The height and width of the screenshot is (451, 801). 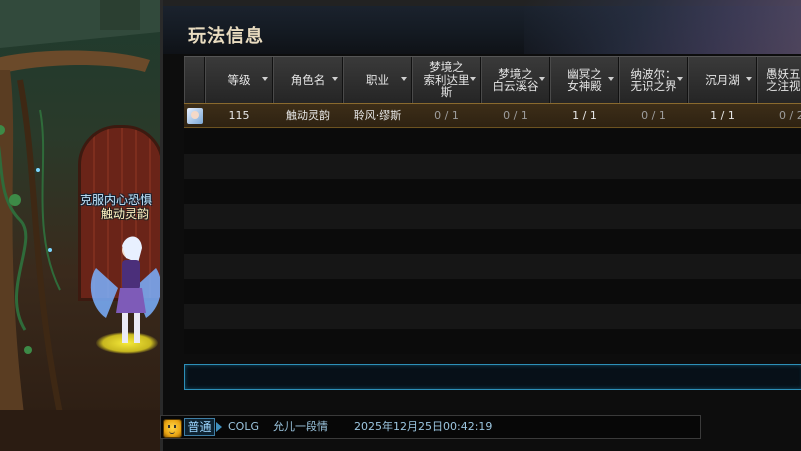 What do you see at coordinates (308, 115) in the screenshot?
I see `cell-name: 触动灵韵` at bounding box center [308, 115].